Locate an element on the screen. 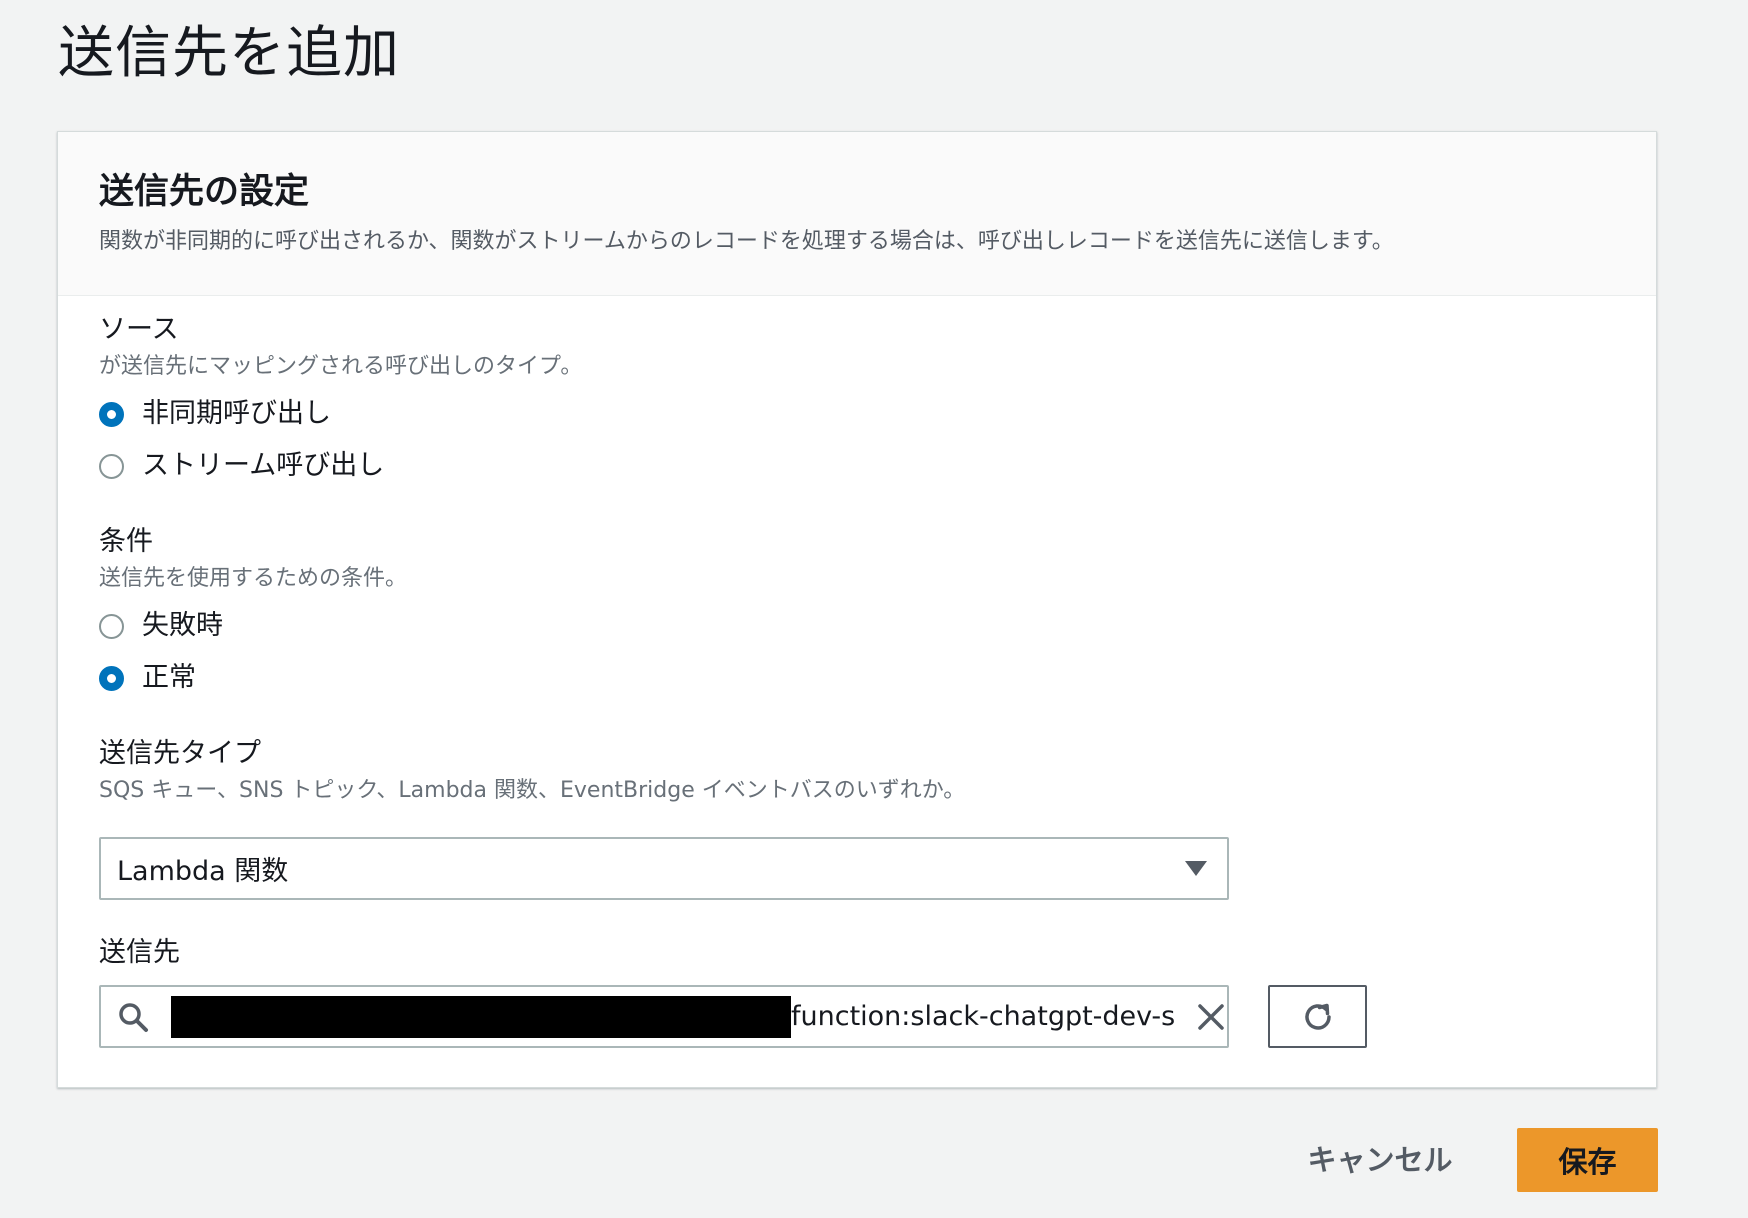 The height and width of the screenshot is (1218, 1748). destination-search-input: function:slack-chatgpt-dev-sla is located at coordinates (664, 1016).